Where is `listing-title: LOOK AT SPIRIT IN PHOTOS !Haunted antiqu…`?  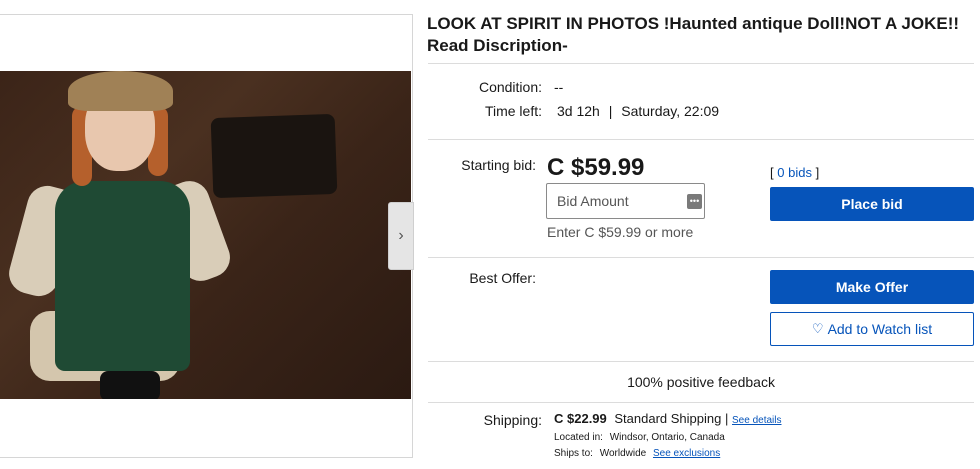 listing-title: LOOK AT SPIRIT IN PHOTOS !Haunted antiqu… is located at coordinates (693, 34).